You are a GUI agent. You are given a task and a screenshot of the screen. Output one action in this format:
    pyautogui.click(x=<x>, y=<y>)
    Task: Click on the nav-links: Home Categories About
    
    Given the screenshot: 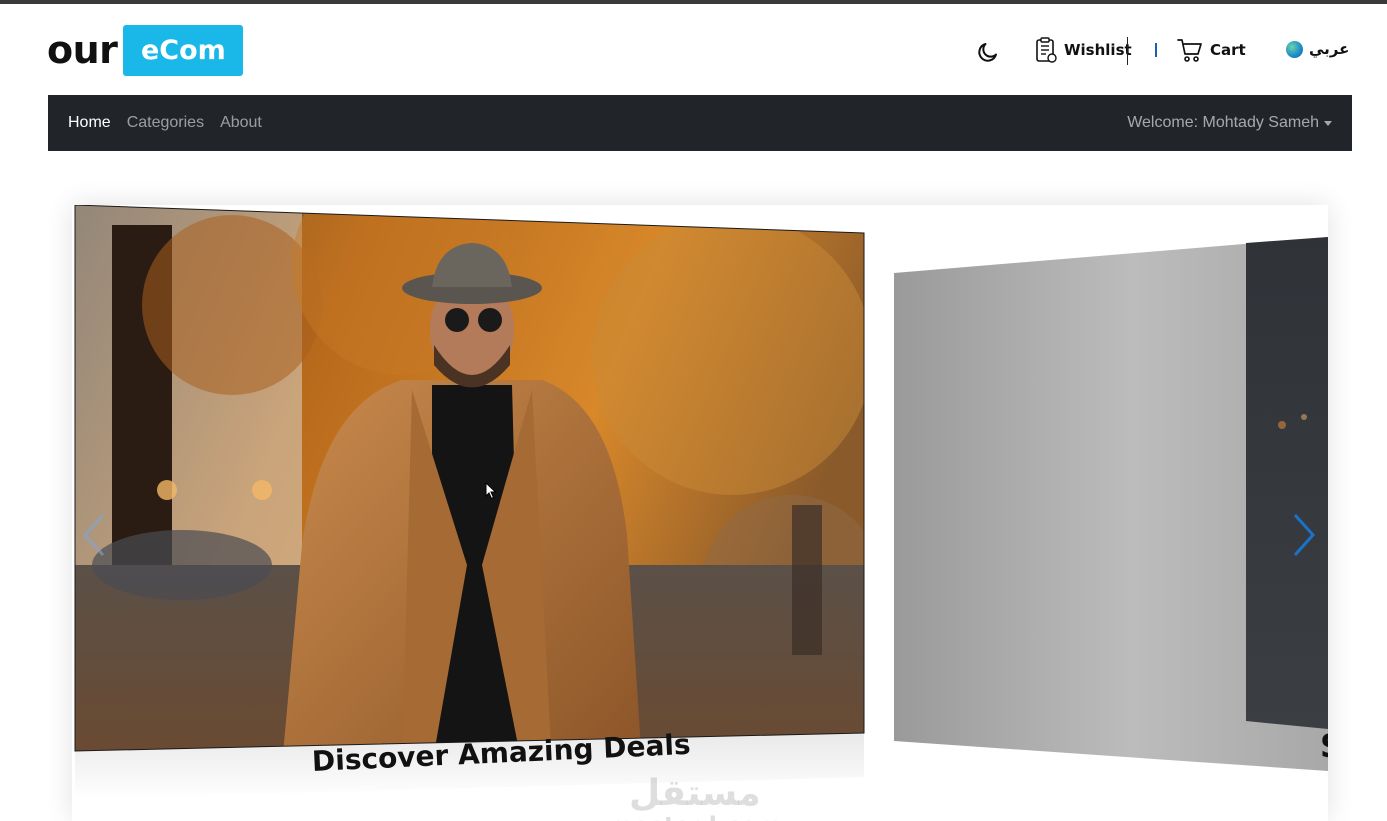 What is the action you would take?
    pyautogui.click(x=165, y=123)
    